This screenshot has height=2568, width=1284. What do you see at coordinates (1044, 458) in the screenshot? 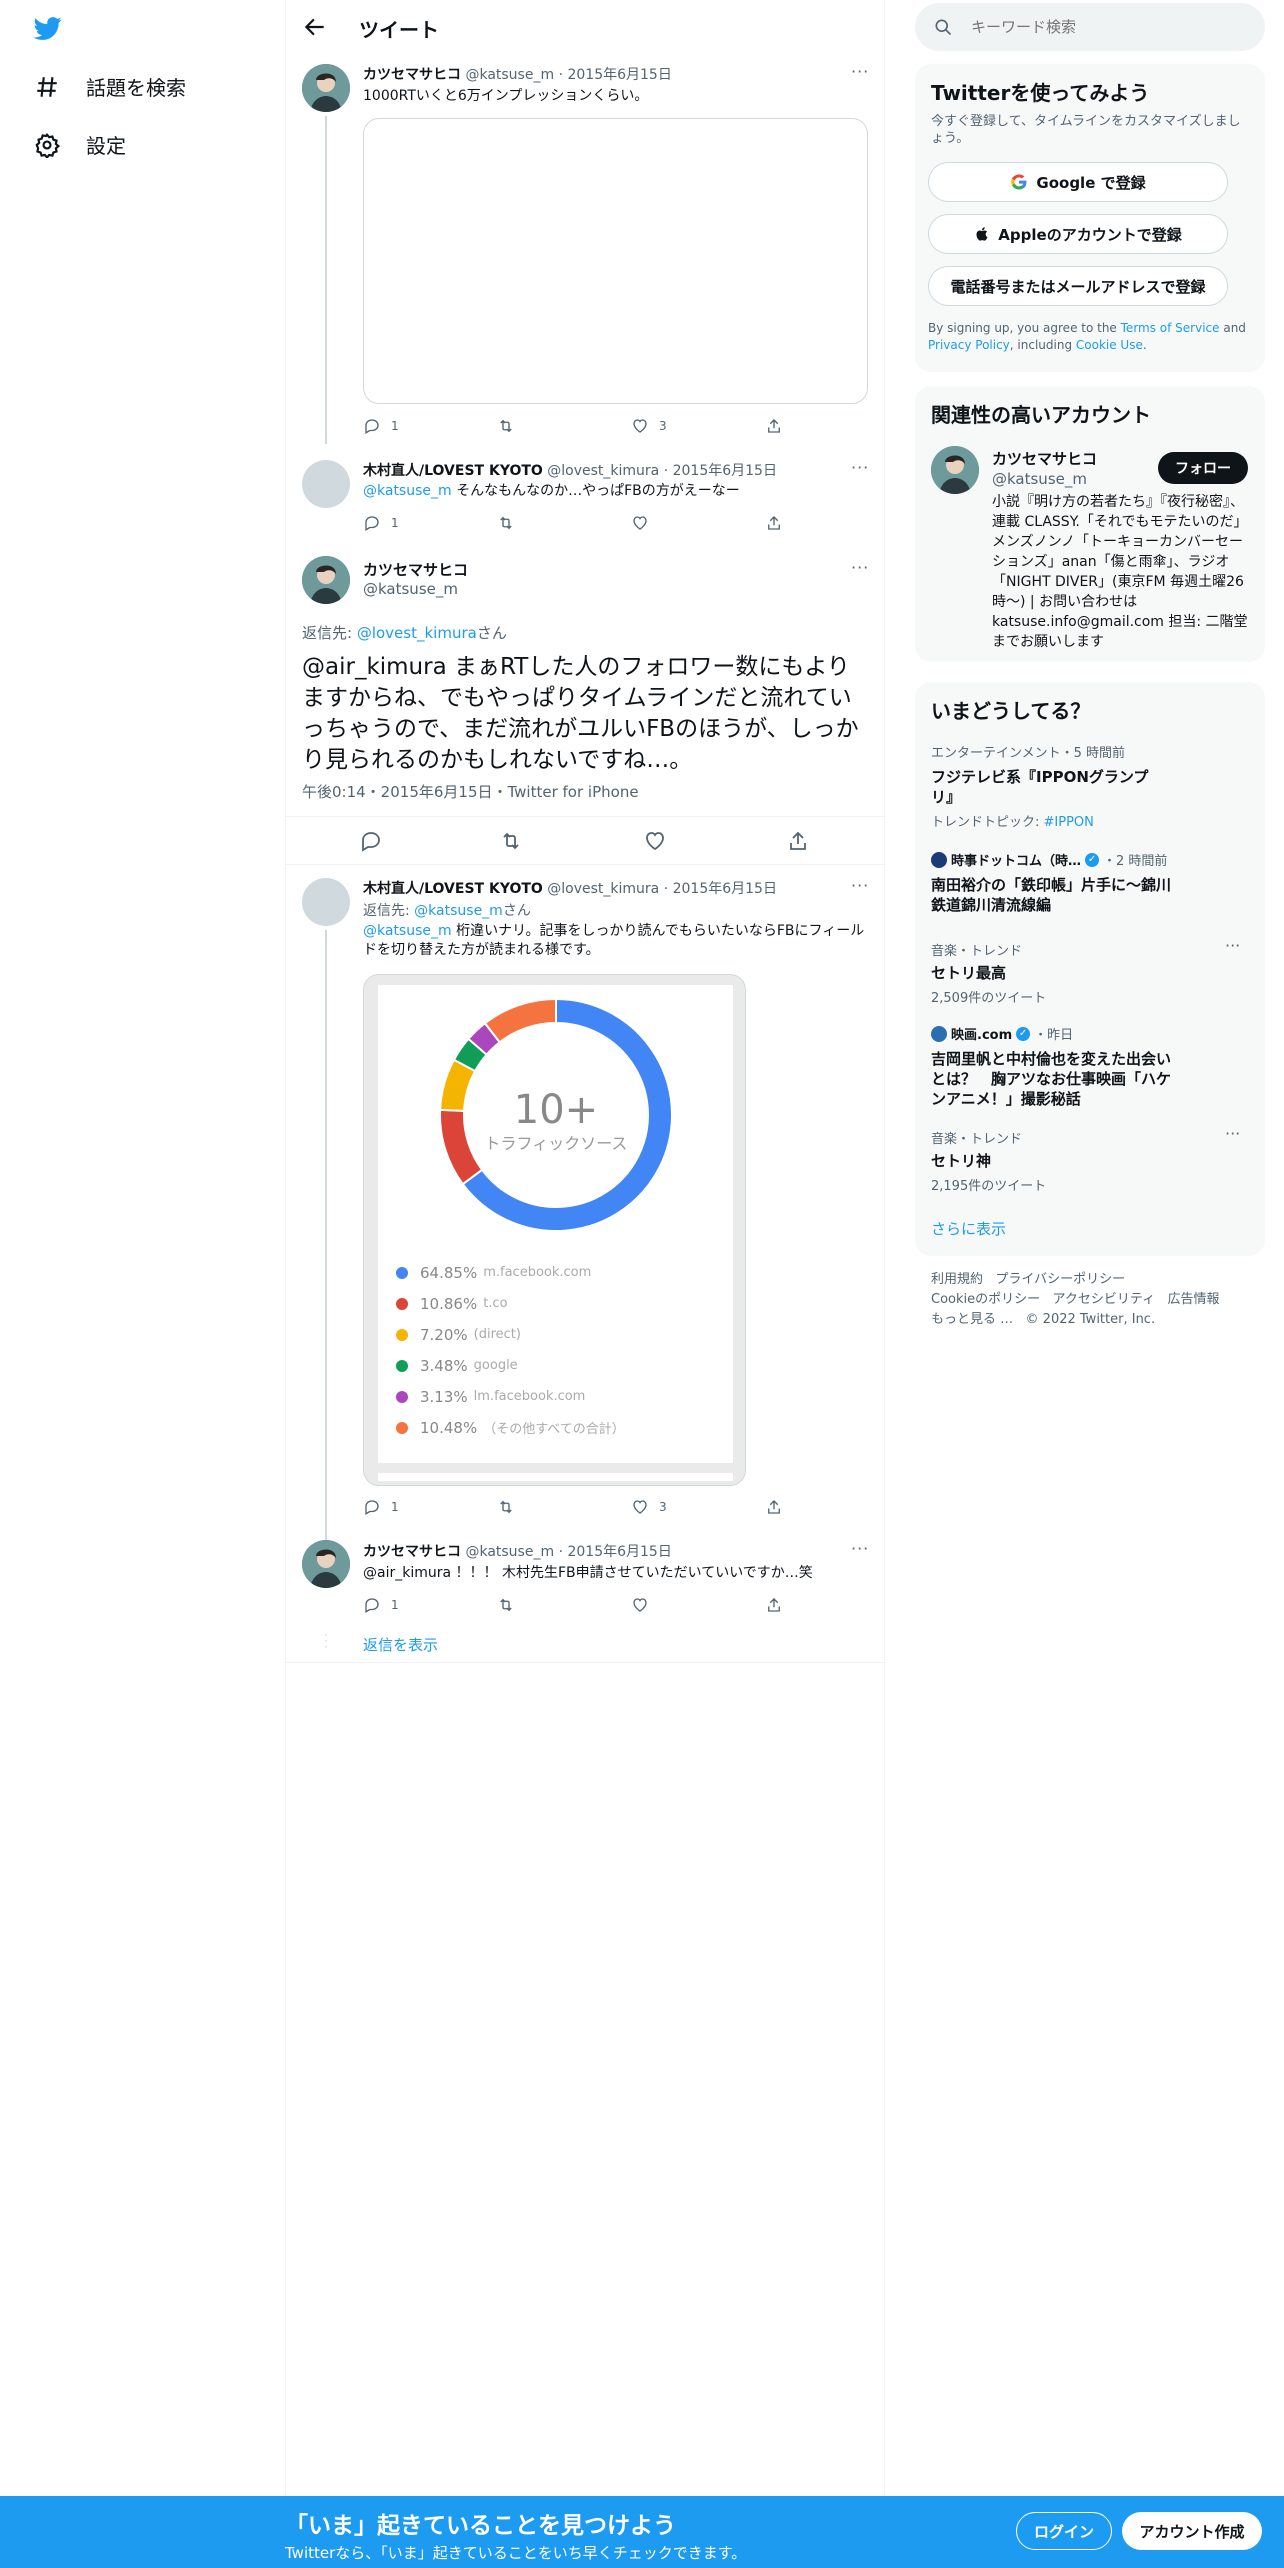
I see `related-name: カツセマサヒコ` at bounding box center [1044, 458].